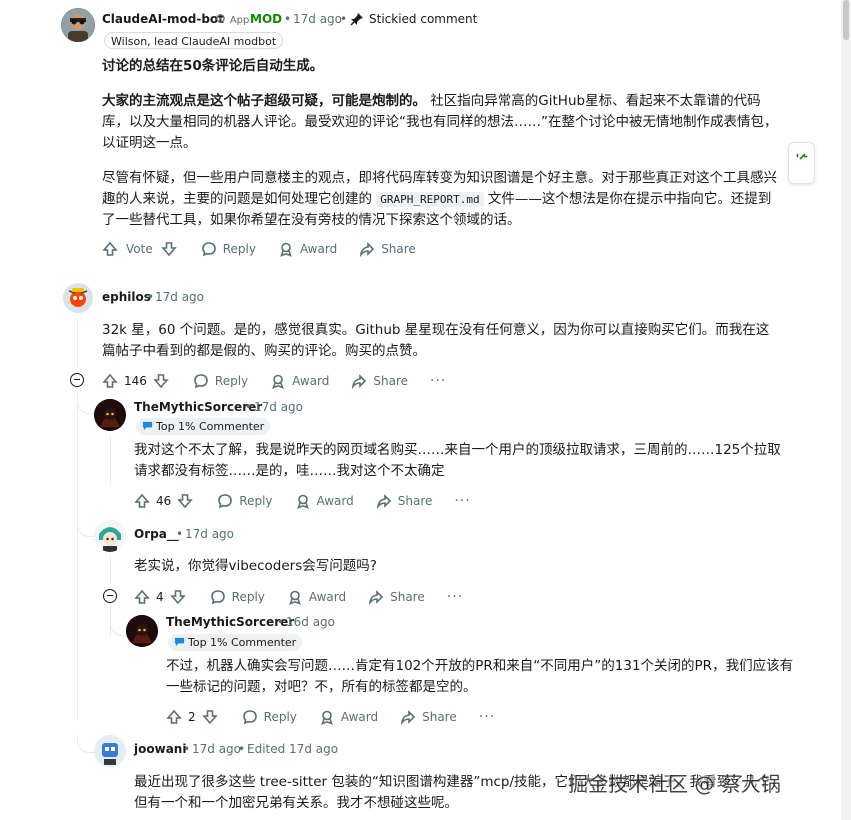 This screenshot has height=820, width=851. I want to click on user-flair: Wilson, lead ClaudeAI modbot, so click(194, 40).